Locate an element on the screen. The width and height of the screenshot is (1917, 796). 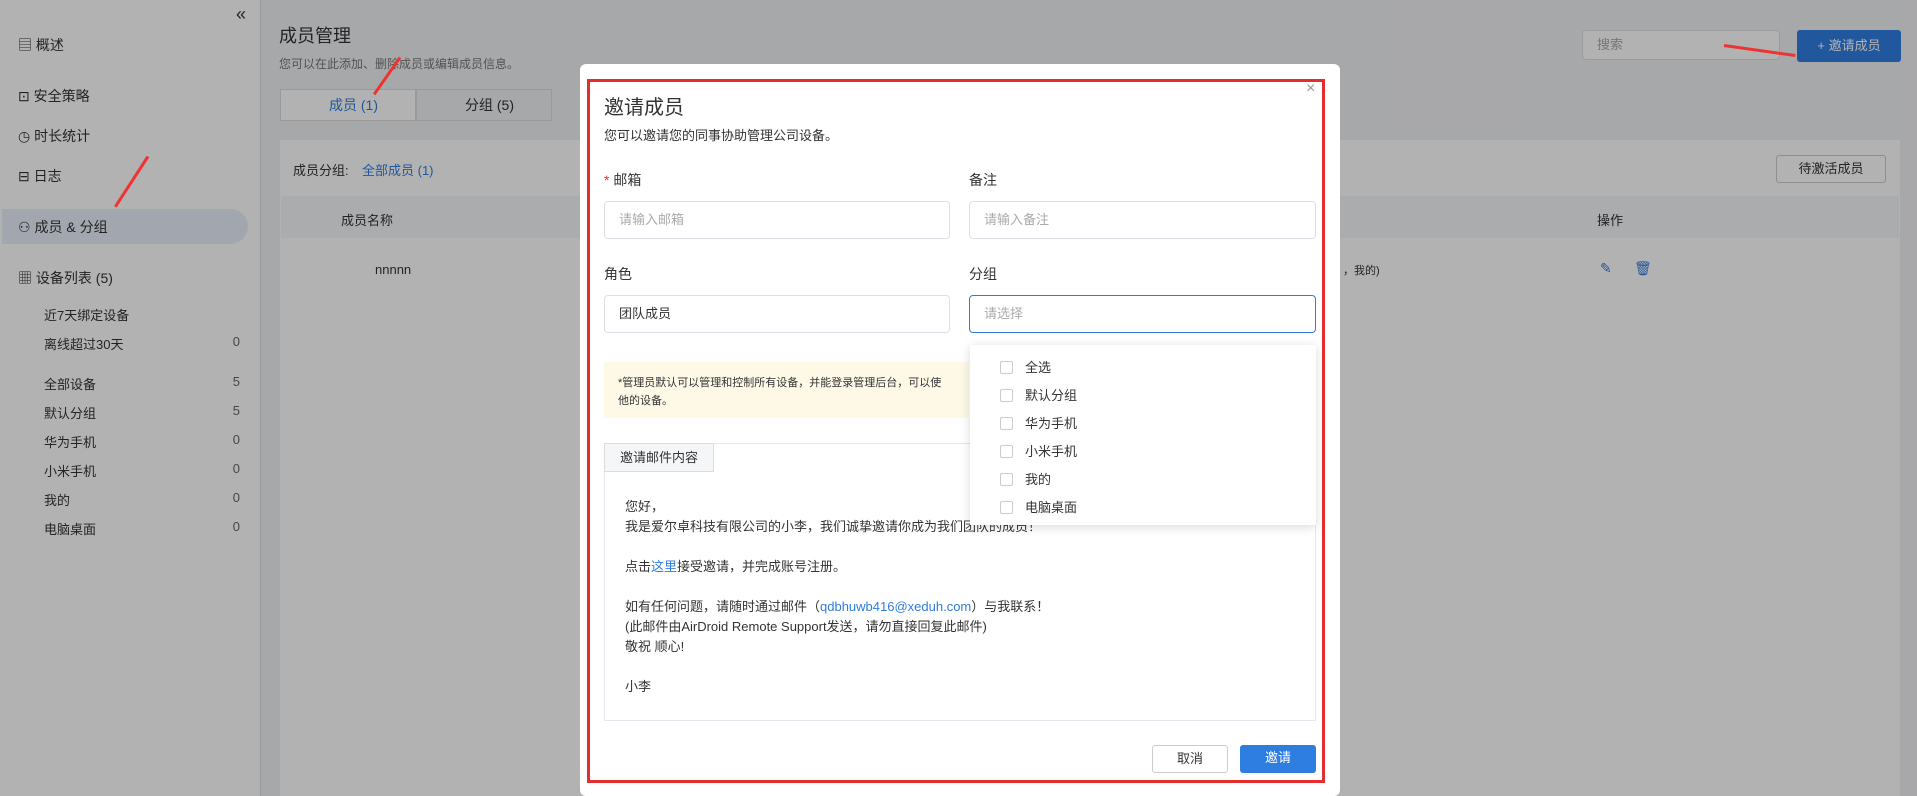
modal-desc: 您可以邀请您的同事协助管理公司设备。 is located at coordinates (721, 135).